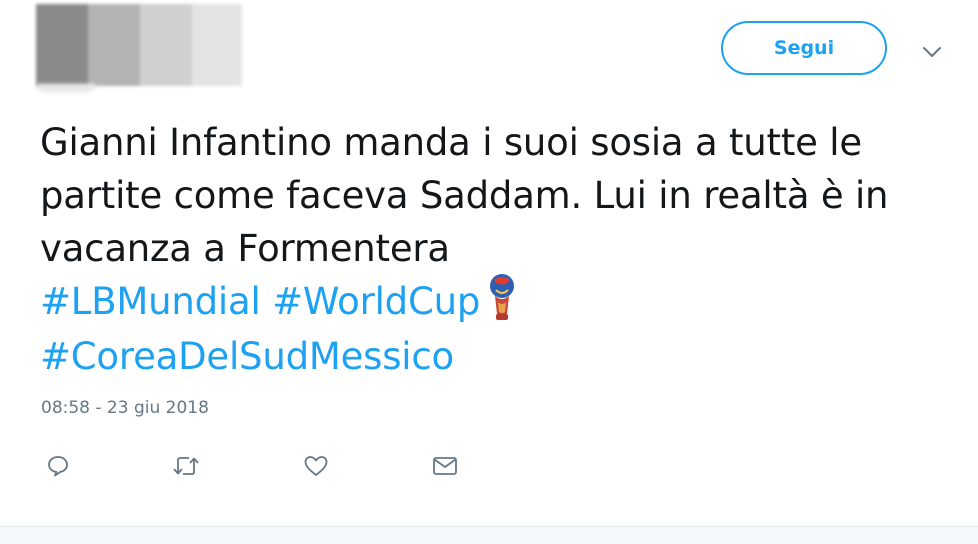 This screenshot has width=978, height=544. I want to click on hashtag-coreadelsudmessico: #CoreaDelSudMessico, so click(247, 356).